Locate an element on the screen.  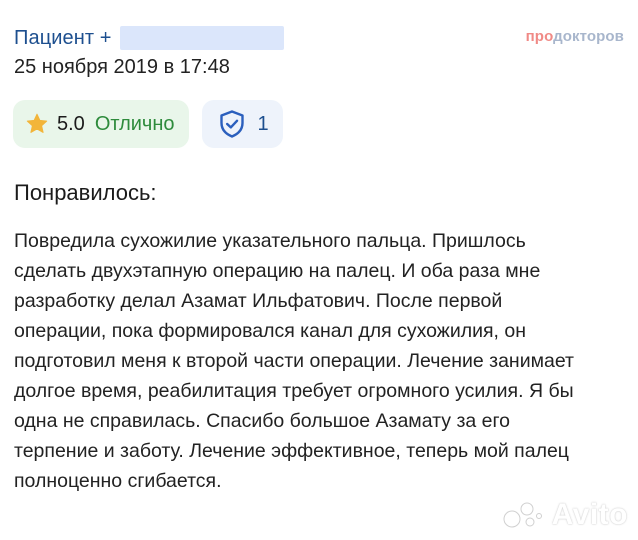
redacted-phone is located at coordinates (201, 38).